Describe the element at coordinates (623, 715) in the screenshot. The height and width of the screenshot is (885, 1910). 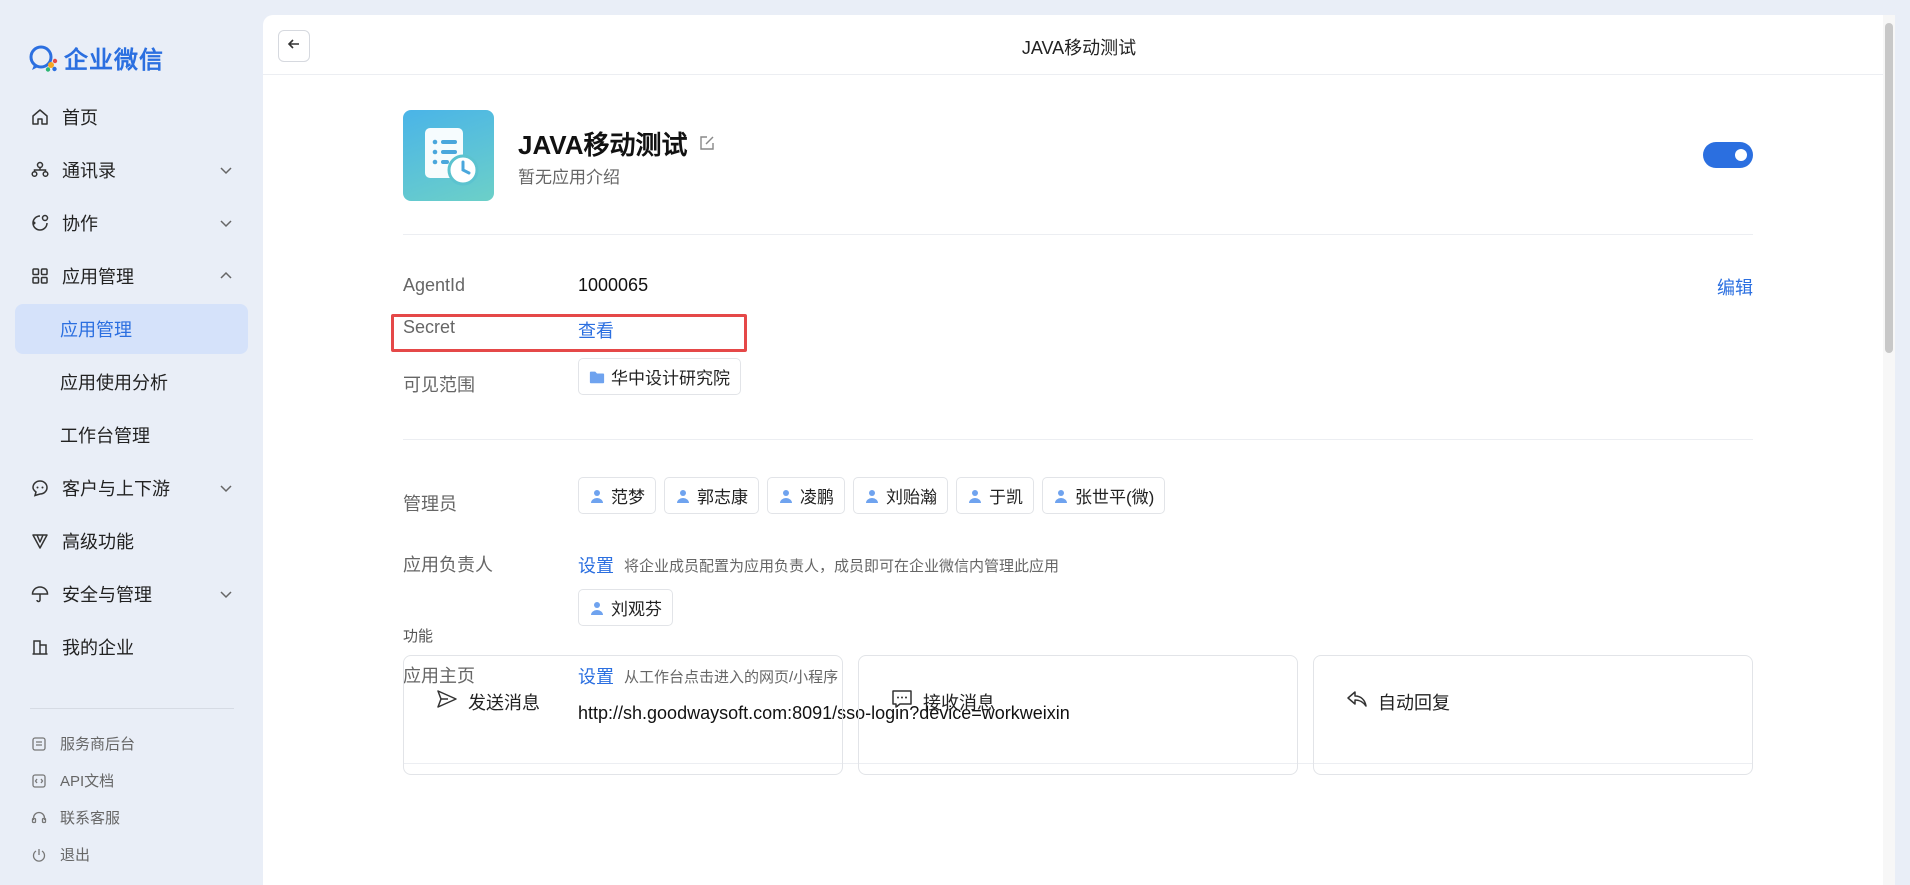
I see `send-message-card: 发送消息` at that location.